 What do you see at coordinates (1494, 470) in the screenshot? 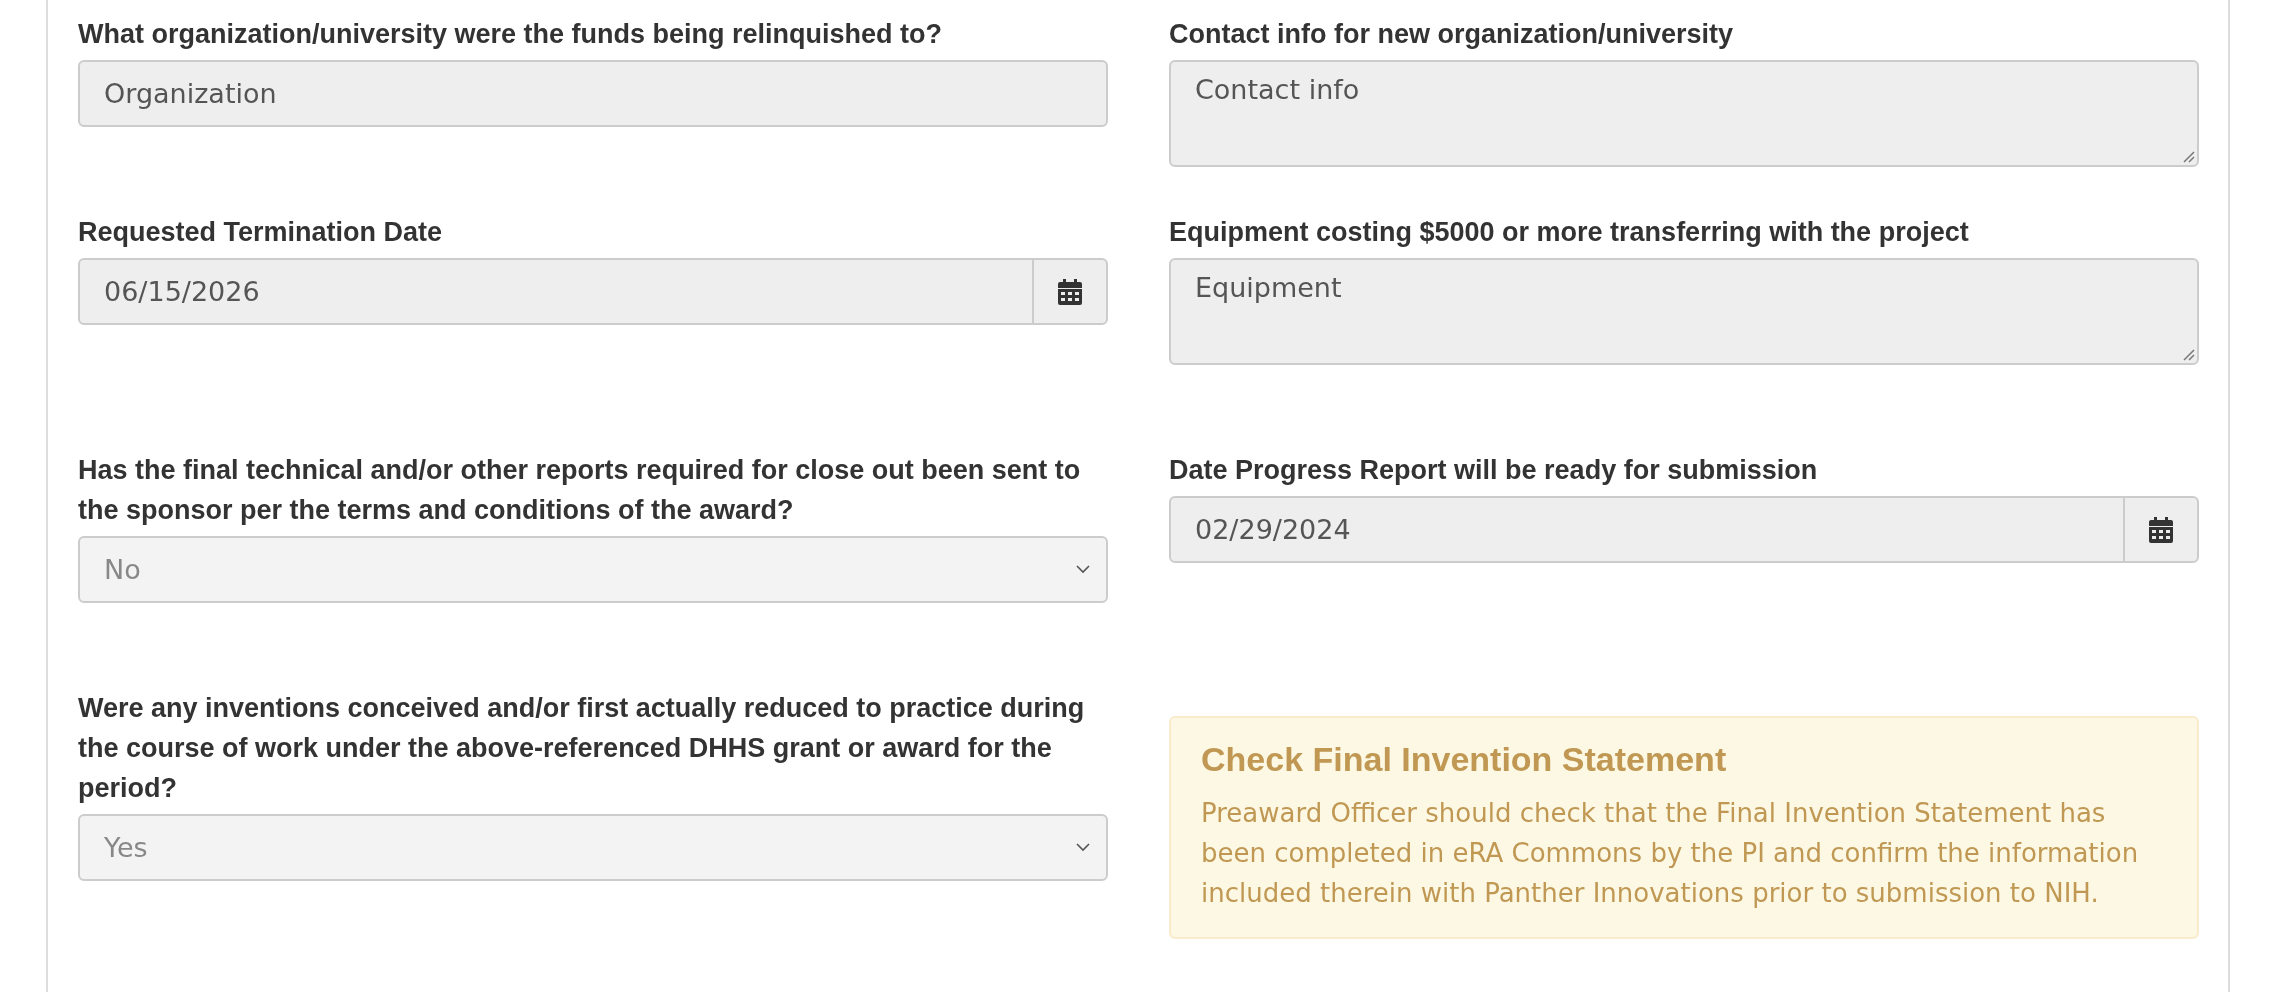
I see `field-label: Date Progress Report will be ready for submission` at bounding box center [1494, 470].